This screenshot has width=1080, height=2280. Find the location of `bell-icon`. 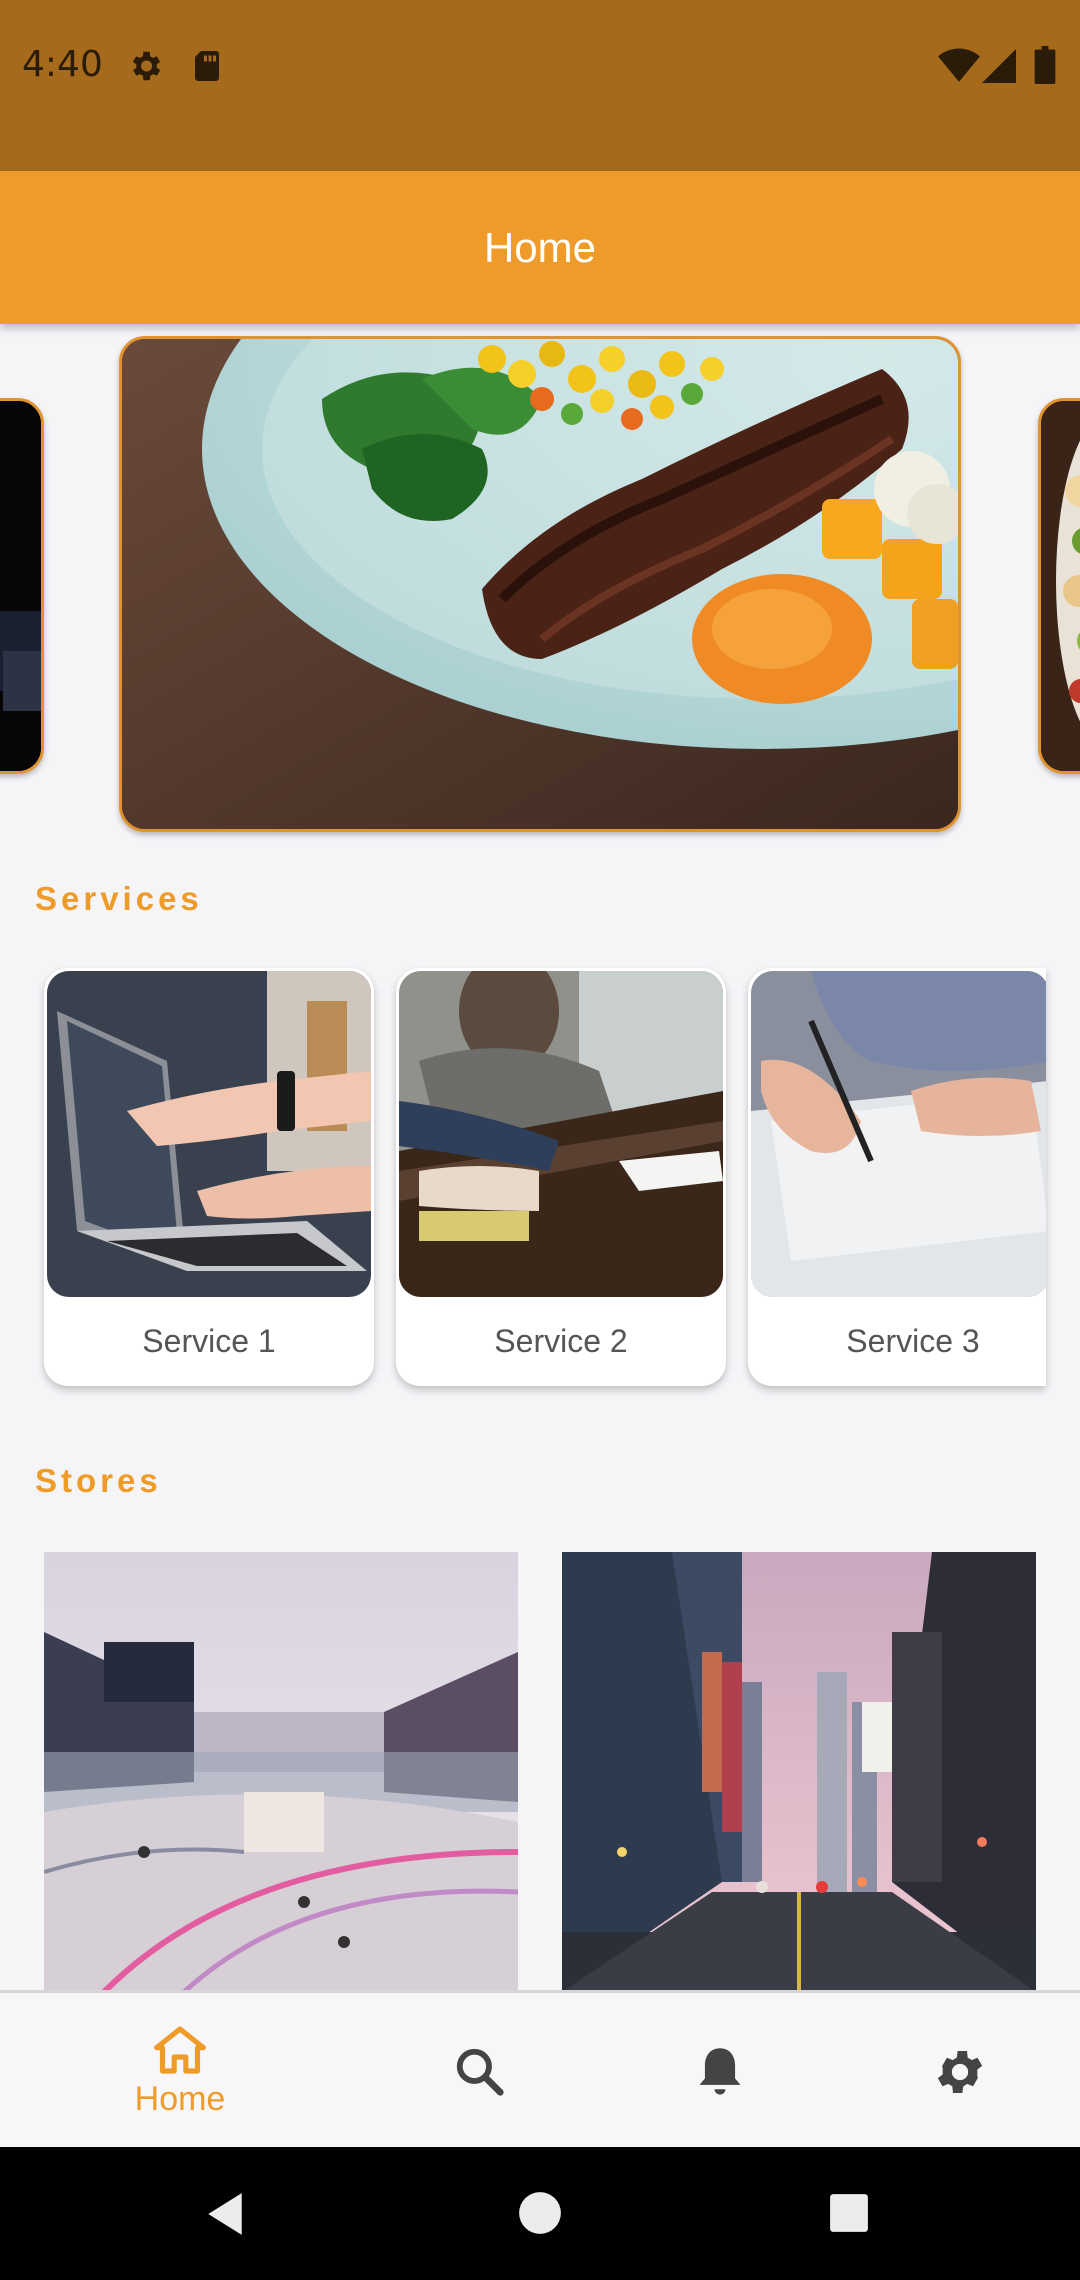

bell-icon is located at coordinates (720, 2071).